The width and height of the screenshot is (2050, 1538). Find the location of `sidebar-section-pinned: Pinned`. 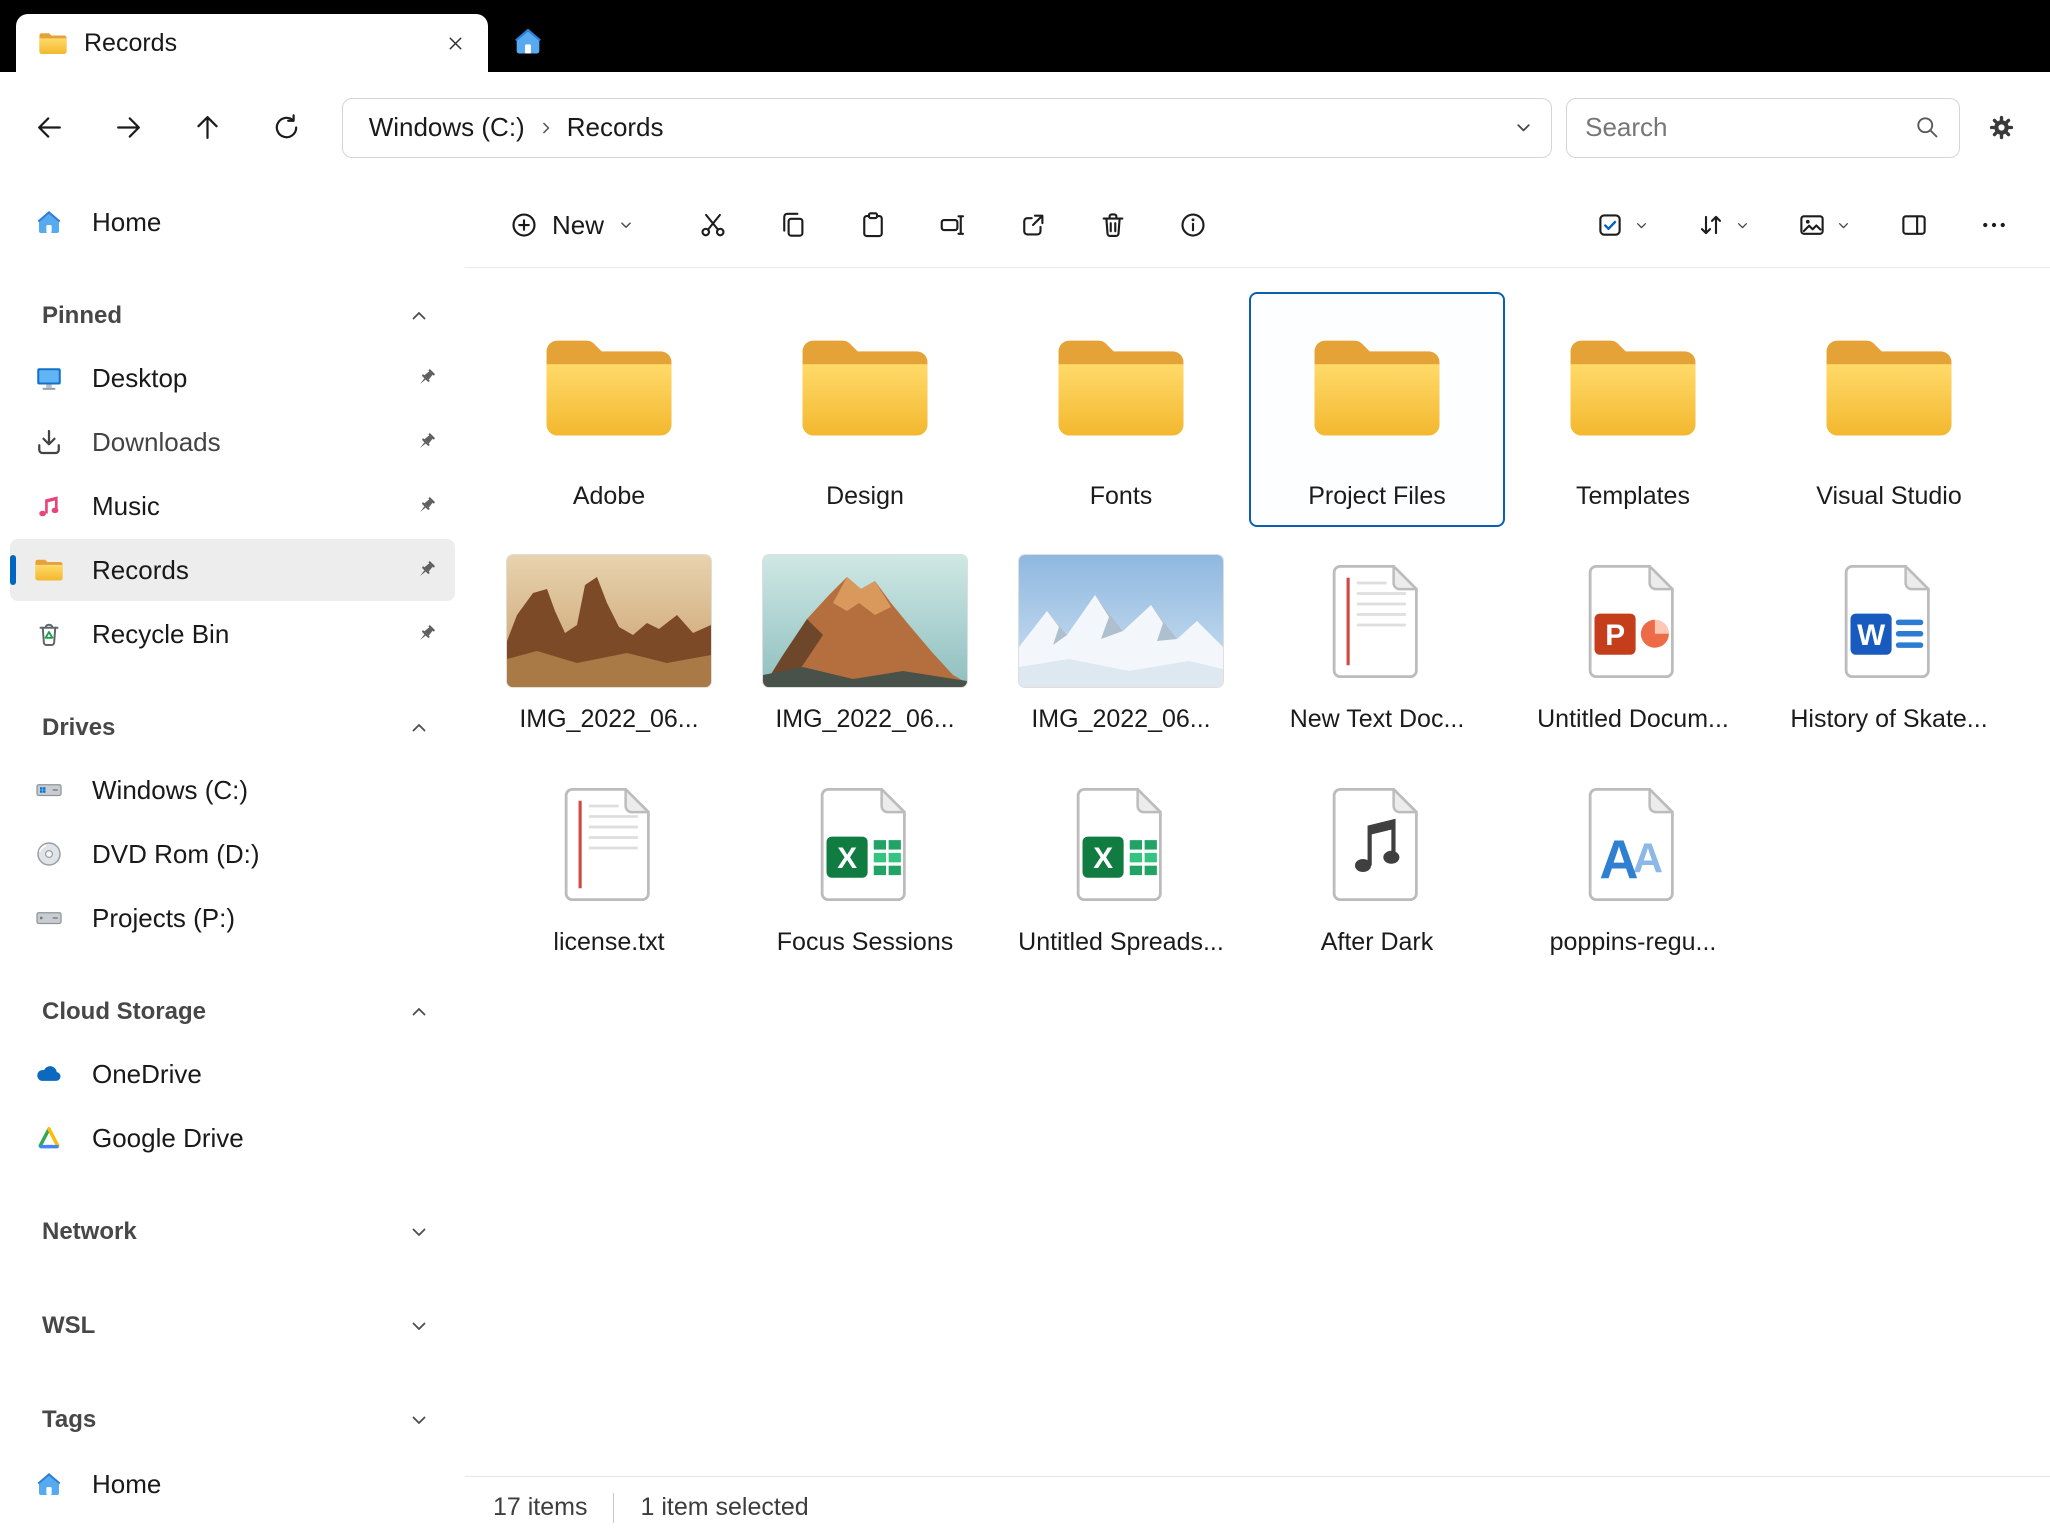

sidebar-section-pinned: Pinned is located at coordinates (232, 316).